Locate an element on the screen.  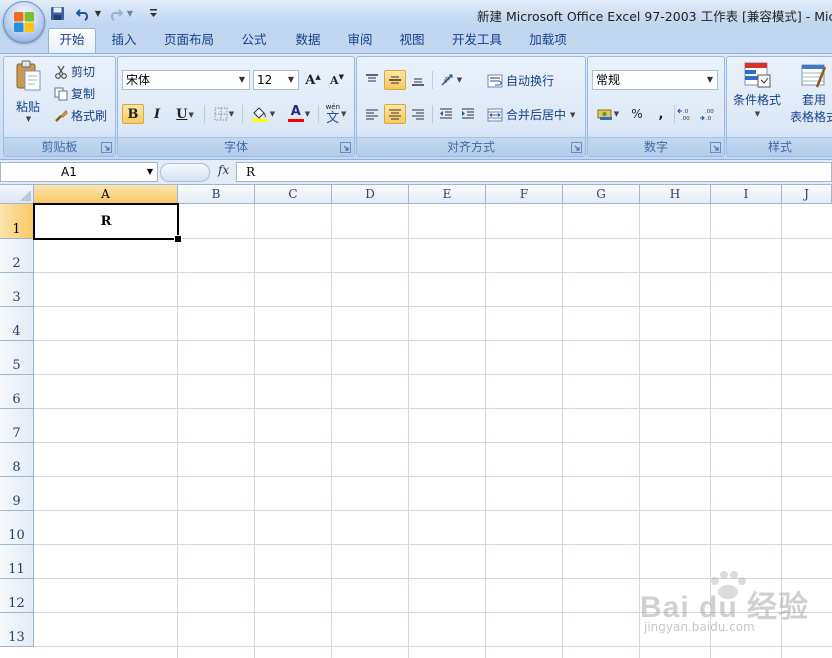
conditional-formatting-button: 条件格式 ▼ is located at coordinates (757, 89).